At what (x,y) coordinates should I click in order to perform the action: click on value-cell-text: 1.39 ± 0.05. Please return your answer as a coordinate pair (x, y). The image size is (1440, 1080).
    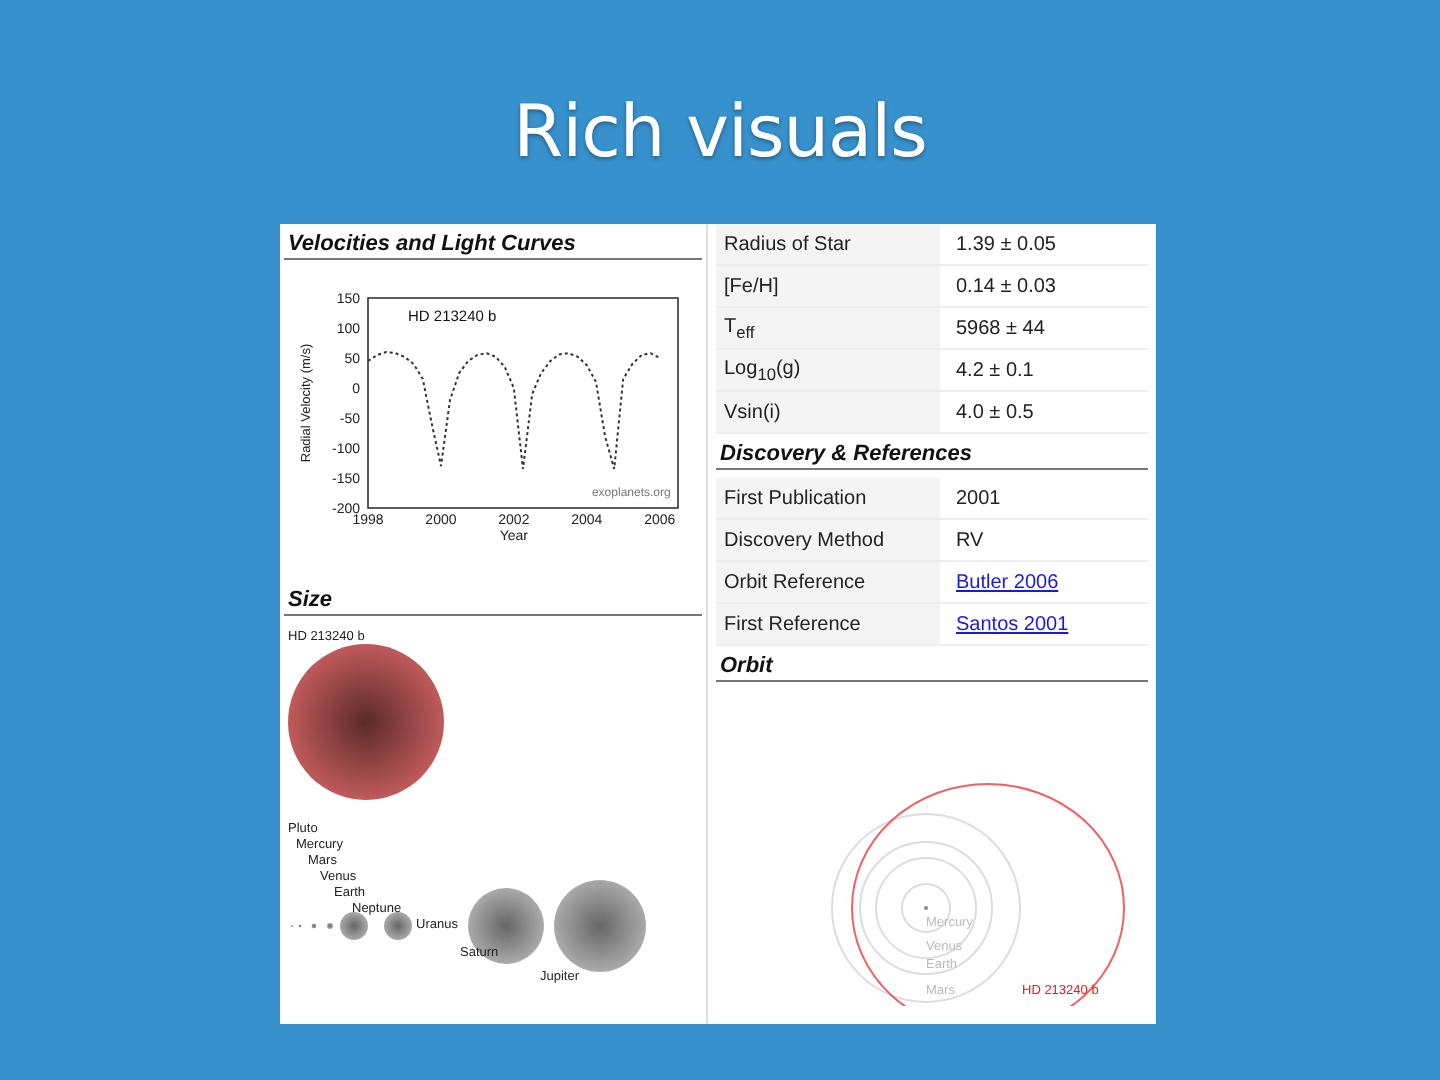
    Looking at the image, I should click on (1006, 245).